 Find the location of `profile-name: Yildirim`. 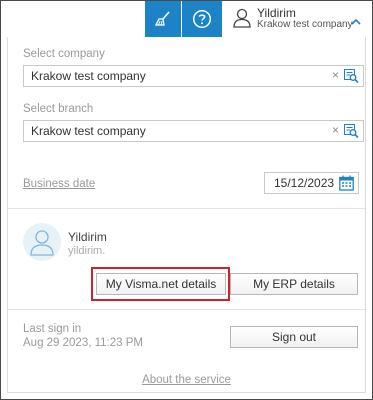

profile-name: Yildirim is located at coordinates (87, 237).